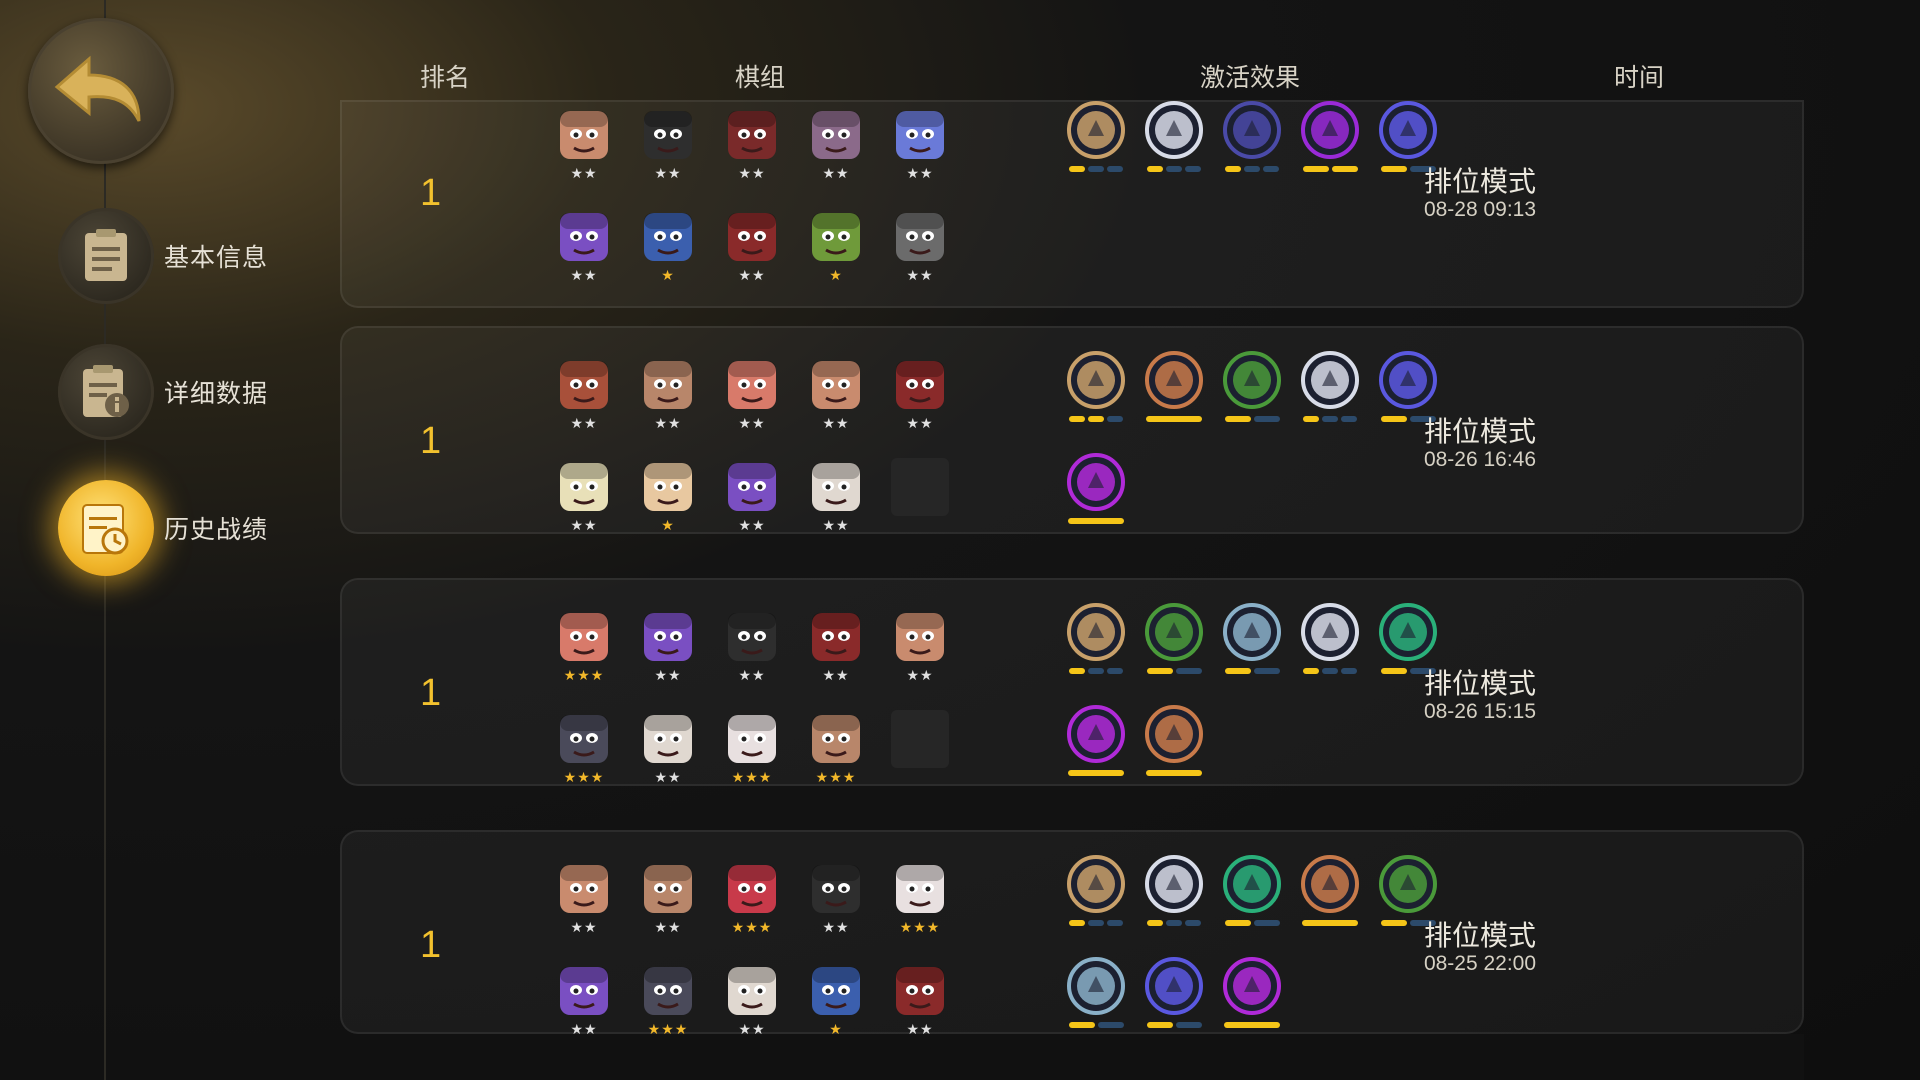  Describe the element at coordinates (836, 748) in the screenshot. I see `sunglasses-hero: ★★★` at that location.